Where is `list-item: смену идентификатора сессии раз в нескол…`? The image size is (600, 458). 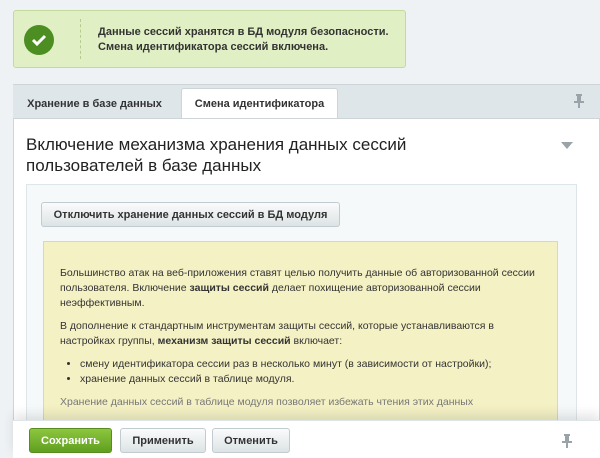 list-item: смену идентификатора сессии раз в нескол… is located at coordinates (310, 364).